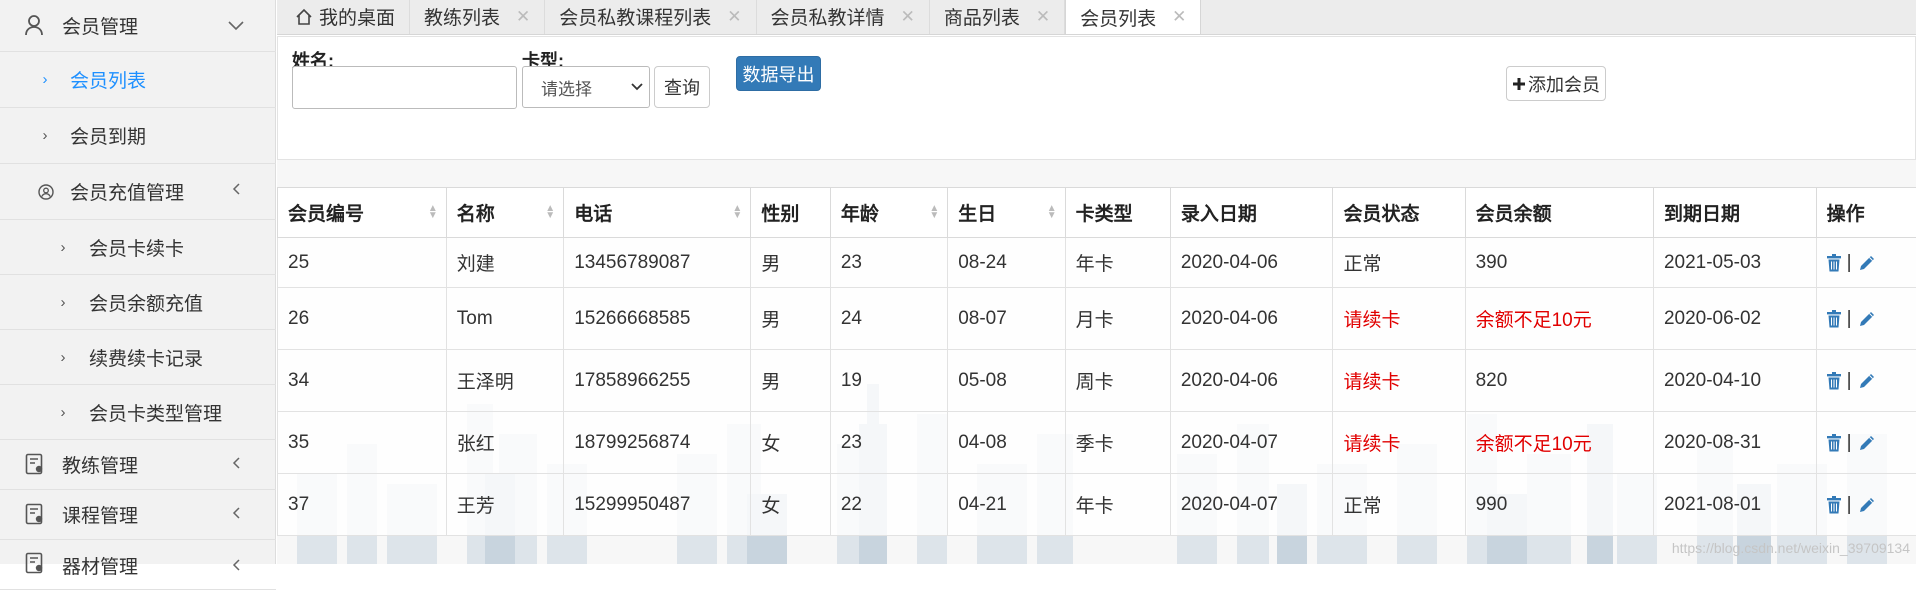 Image resolution: width=1916 pixels, height=590 pixels. I want to click on sidebar-item-course-management: 课程管理, so click(138, 515).